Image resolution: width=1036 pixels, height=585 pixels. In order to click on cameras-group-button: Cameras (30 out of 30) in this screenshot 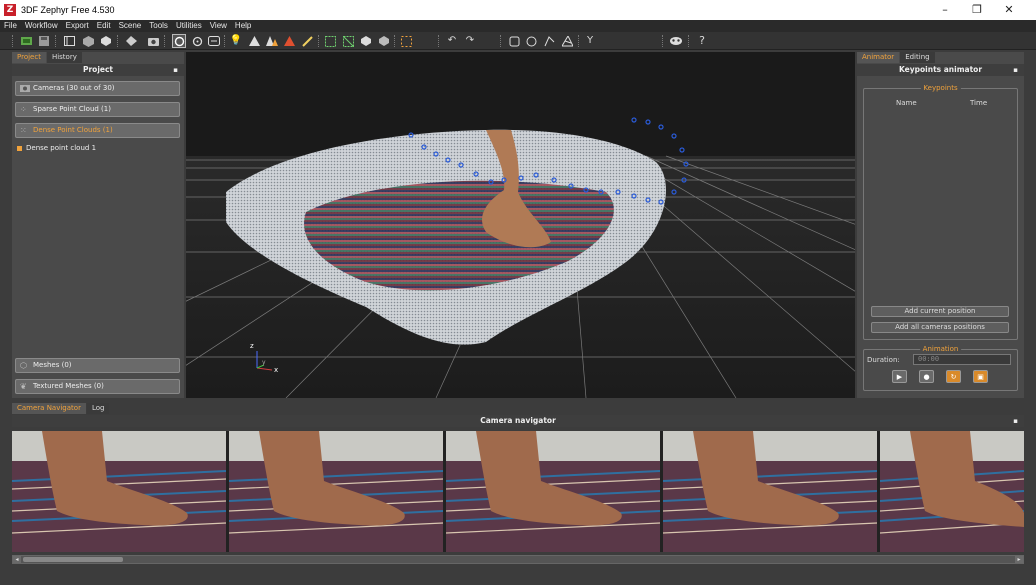, I will do `click(97, 88)`.